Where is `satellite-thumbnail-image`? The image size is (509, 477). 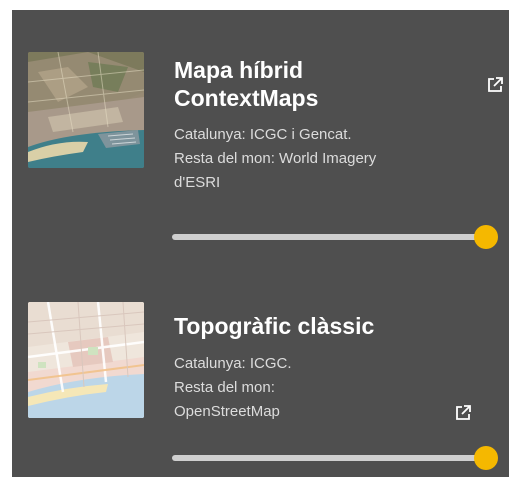
satellite-thumbnail-image is located at coordinates (86, 110).